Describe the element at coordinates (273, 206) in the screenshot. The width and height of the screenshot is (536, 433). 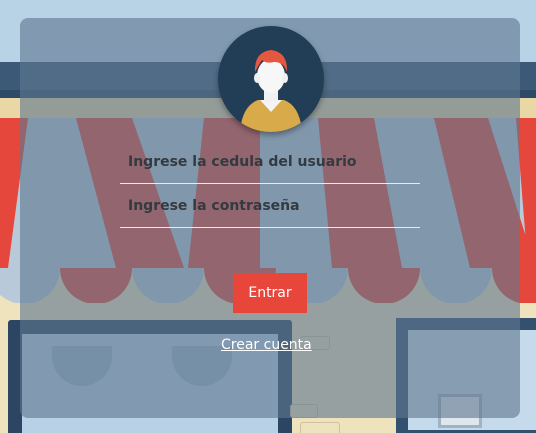
I see `password-input` at that location.